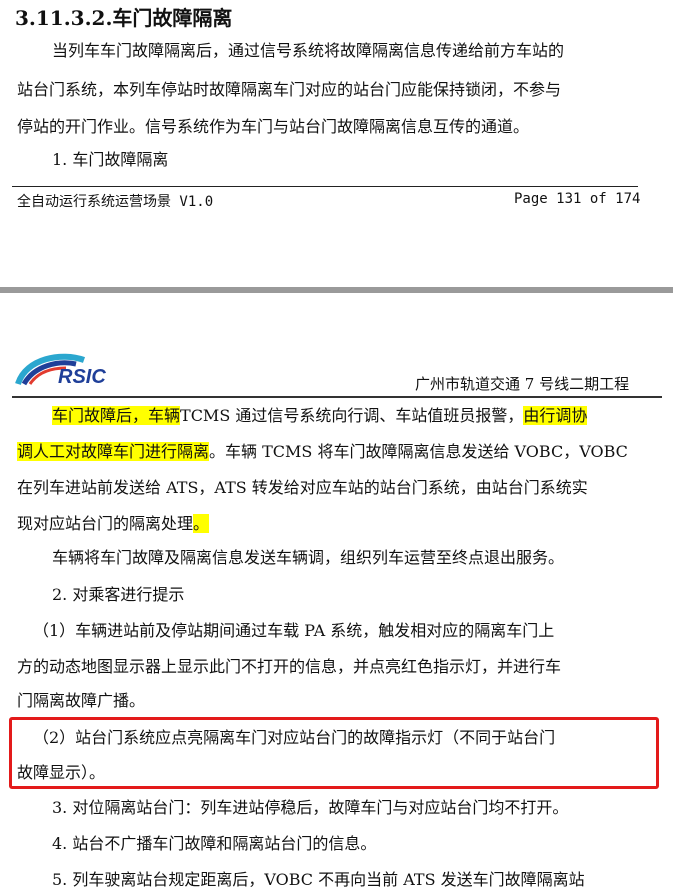 The width and height of the screenshot is (673, 893). Describe the element at coordinates (61, 772) in the screenshot. I see `sub-item-line: 故障显示）。` at that location.